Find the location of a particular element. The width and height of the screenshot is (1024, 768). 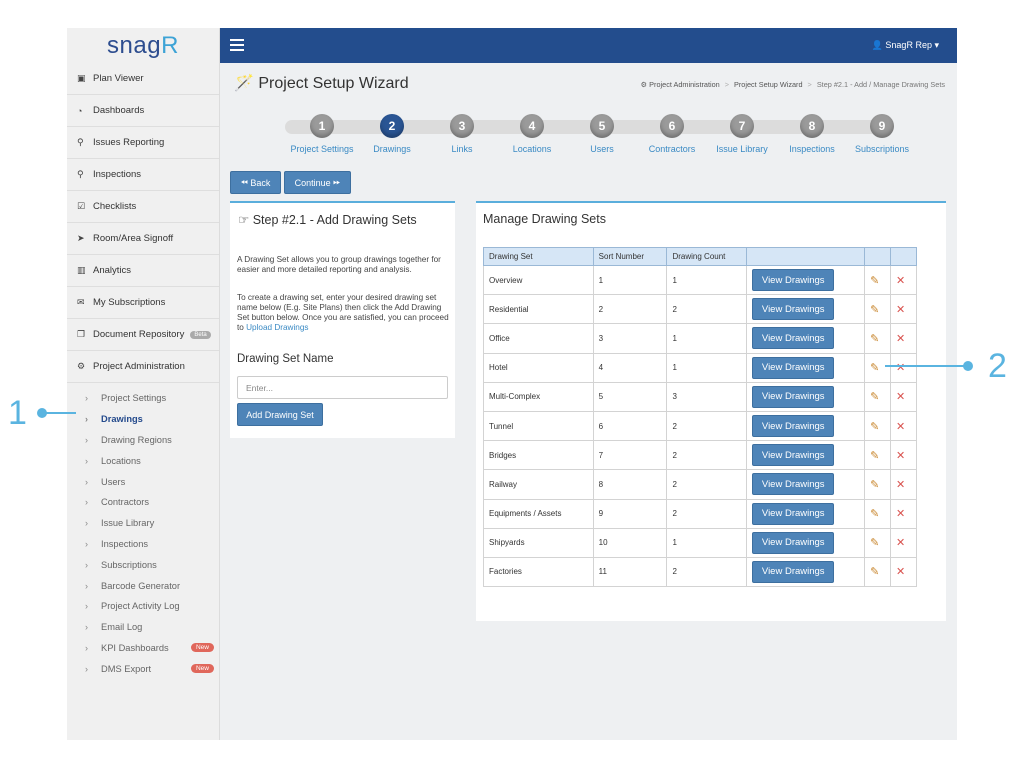

user-menu: 👤 SnagR Rep ▾ is located at coordinates (905, 45).